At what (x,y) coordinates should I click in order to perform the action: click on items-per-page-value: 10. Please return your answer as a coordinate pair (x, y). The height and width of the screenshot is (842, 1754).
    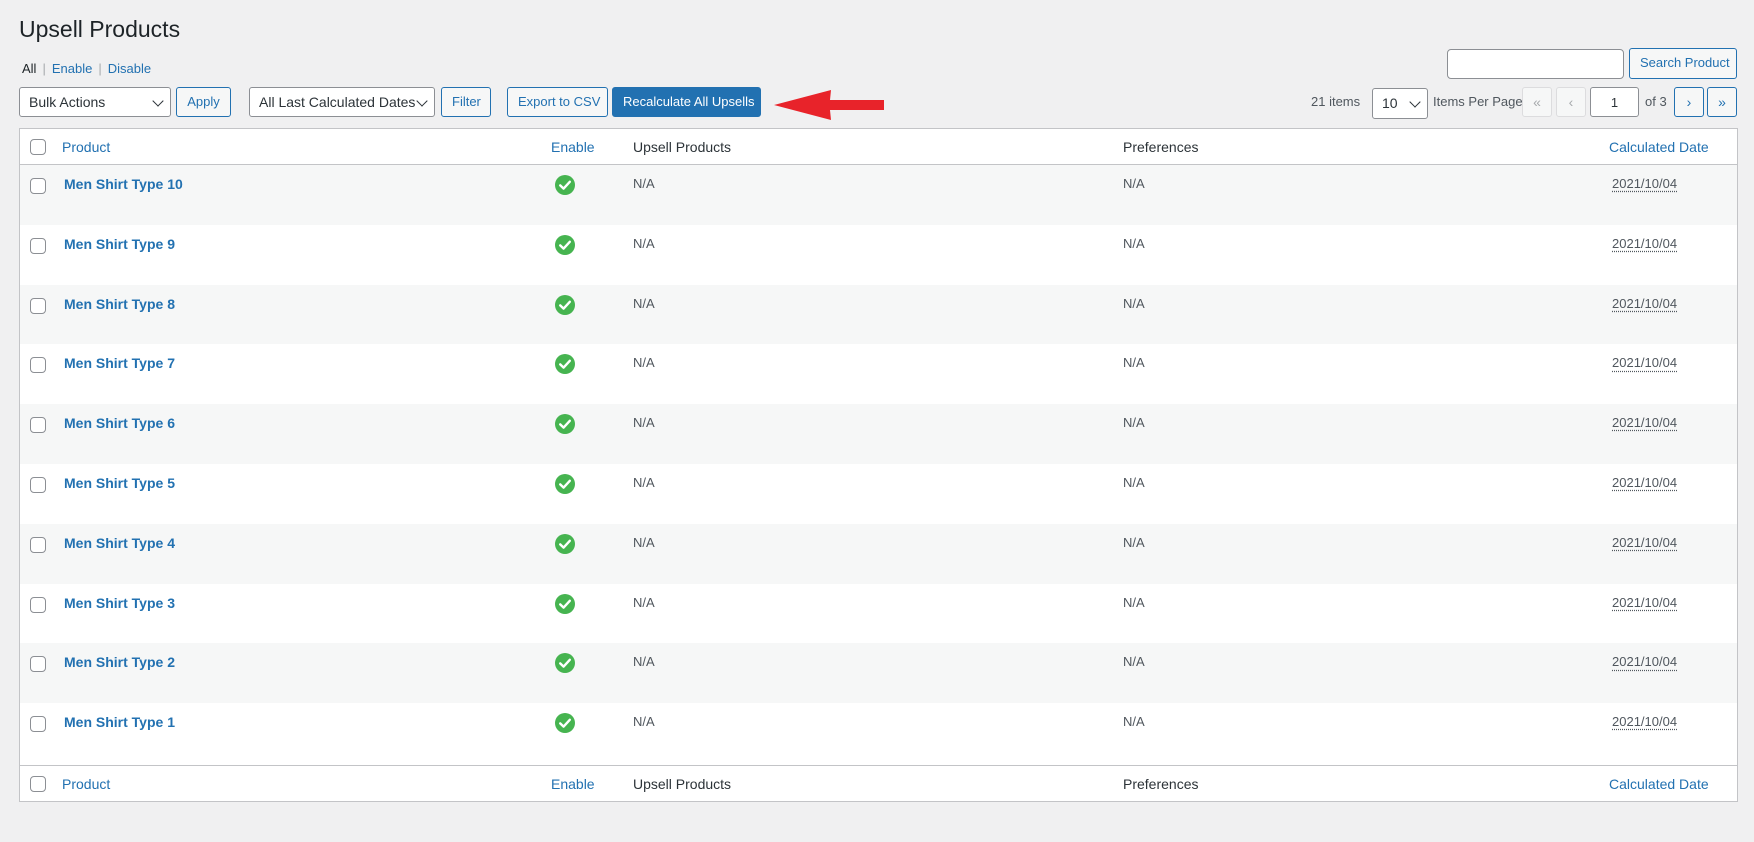
    Looking at the image, I should click on (1390, 103).